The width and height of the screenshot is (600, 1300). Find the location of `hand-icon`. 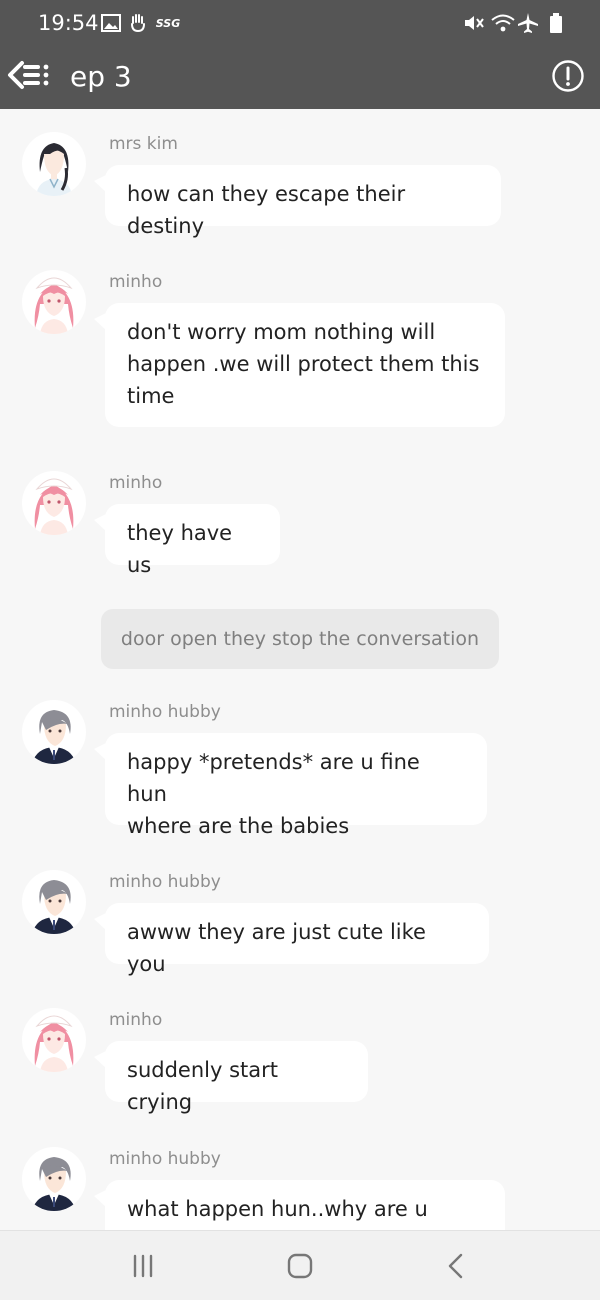

hand-icon is located at coordinates (138, 23).